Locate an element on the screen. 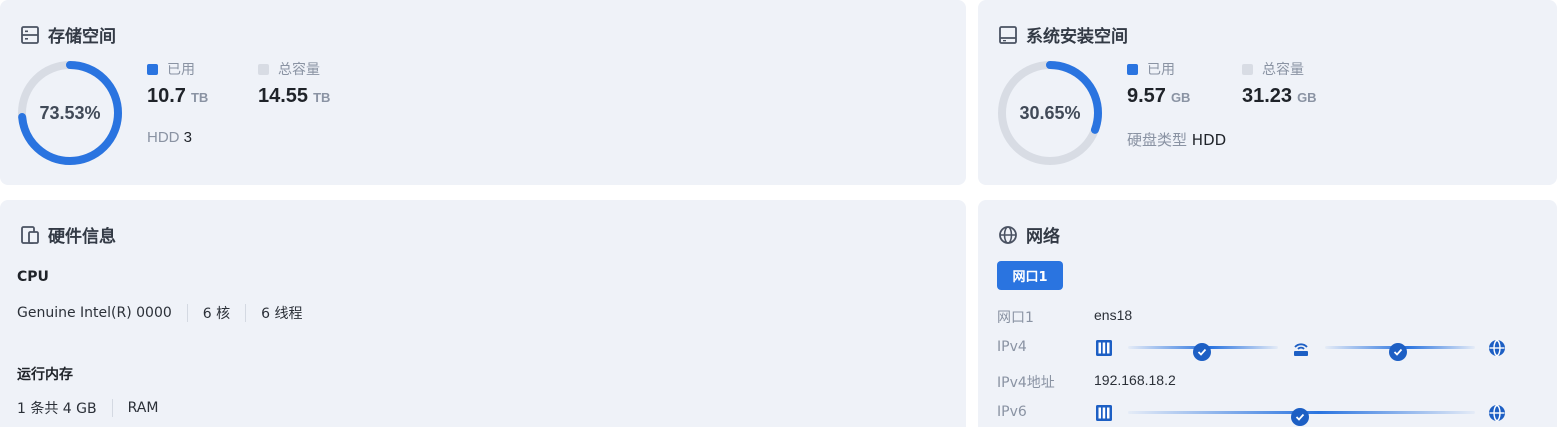  cpu-threads: 6 线程 is located at coordinates (282, 314).